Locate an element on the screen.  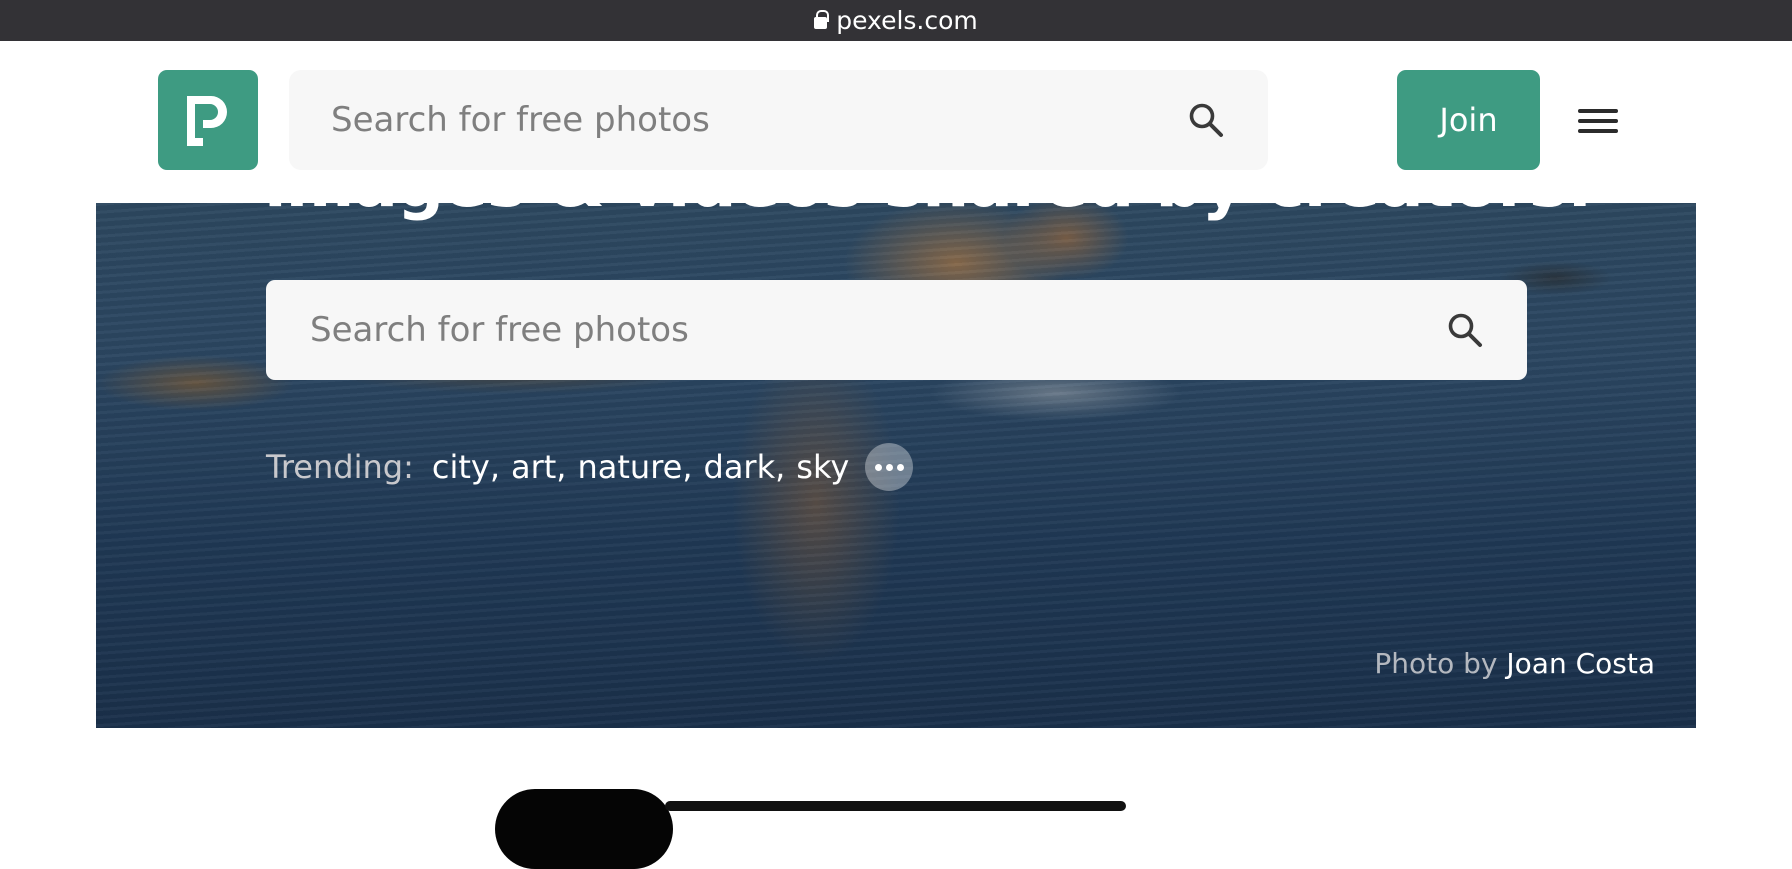
trending-searches: Trending: city, art, nature, dark, sky is located at coordinates (590, 467).